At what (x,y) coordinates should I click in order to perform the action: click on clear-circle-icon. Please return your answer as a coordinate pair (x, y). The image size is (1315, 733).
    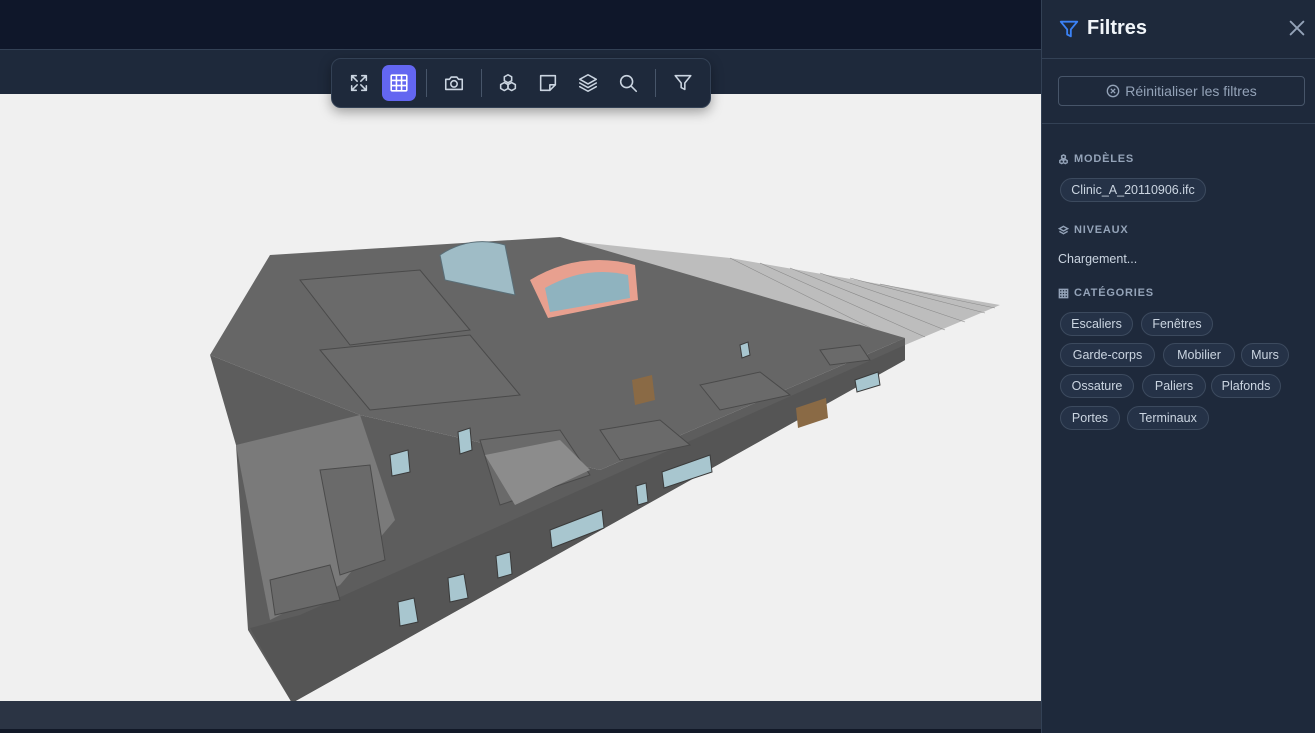
    Looking at the image, I should click on (1113, 91).